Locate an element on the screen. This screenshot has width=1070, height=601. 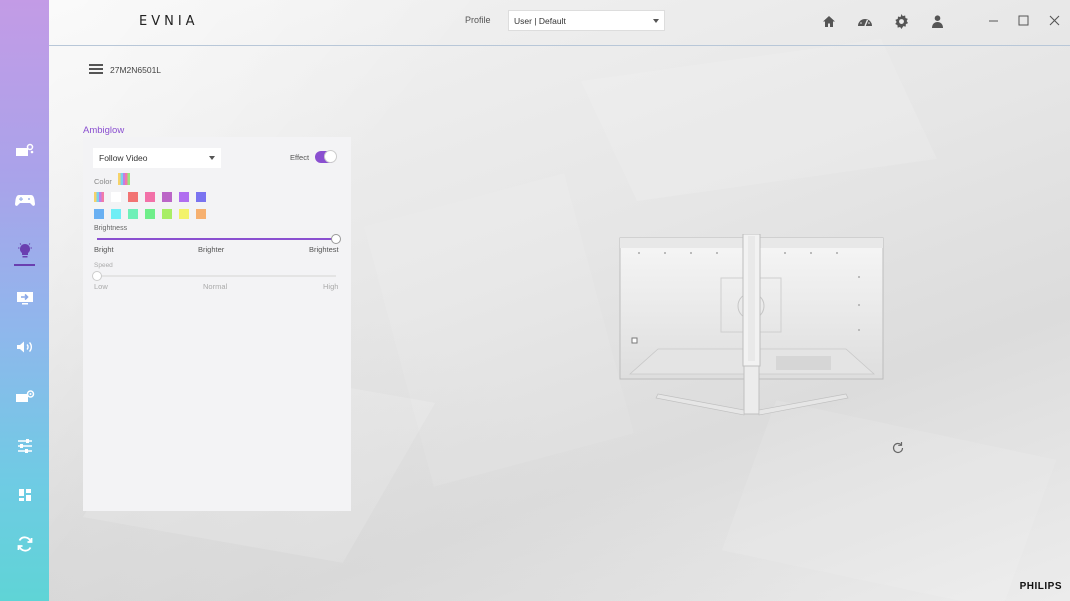
brand-logo: PHILIPS is located at coordinates (1040, 586).